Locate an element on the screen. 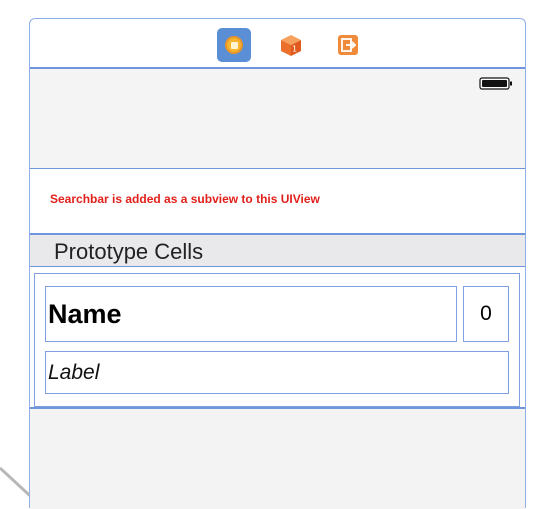 Image resolution: width=546 pixels, height=509 pixels. sub-label: Label is located at coordinates (277, 372).